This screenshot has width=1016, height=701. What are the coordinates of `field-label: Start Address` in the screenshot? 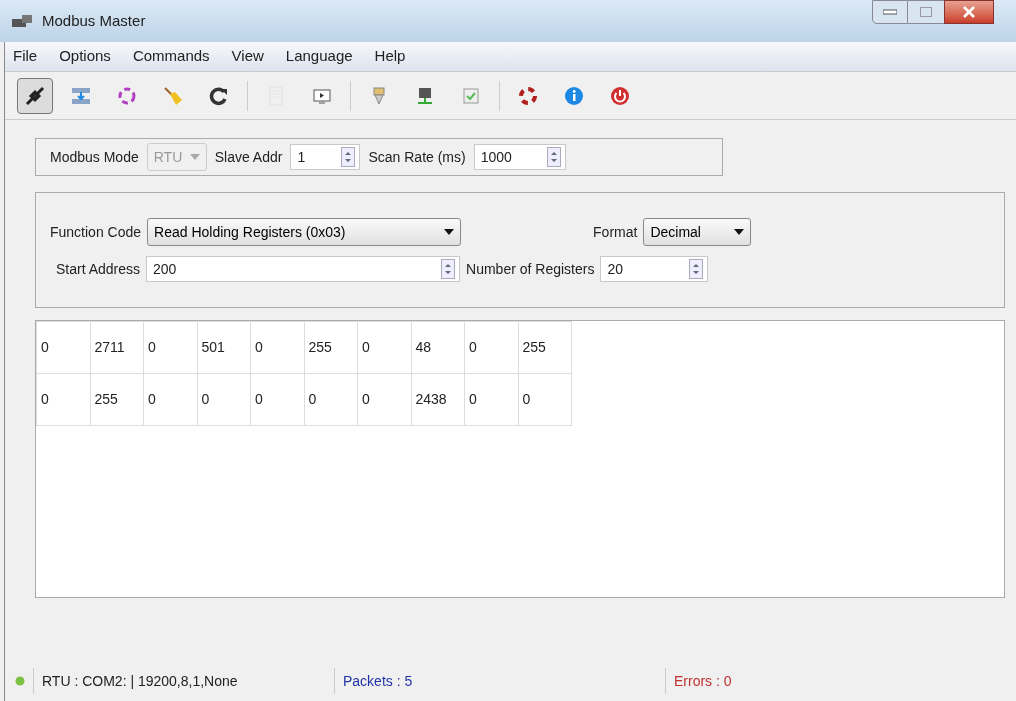 It's located at (98, 269).